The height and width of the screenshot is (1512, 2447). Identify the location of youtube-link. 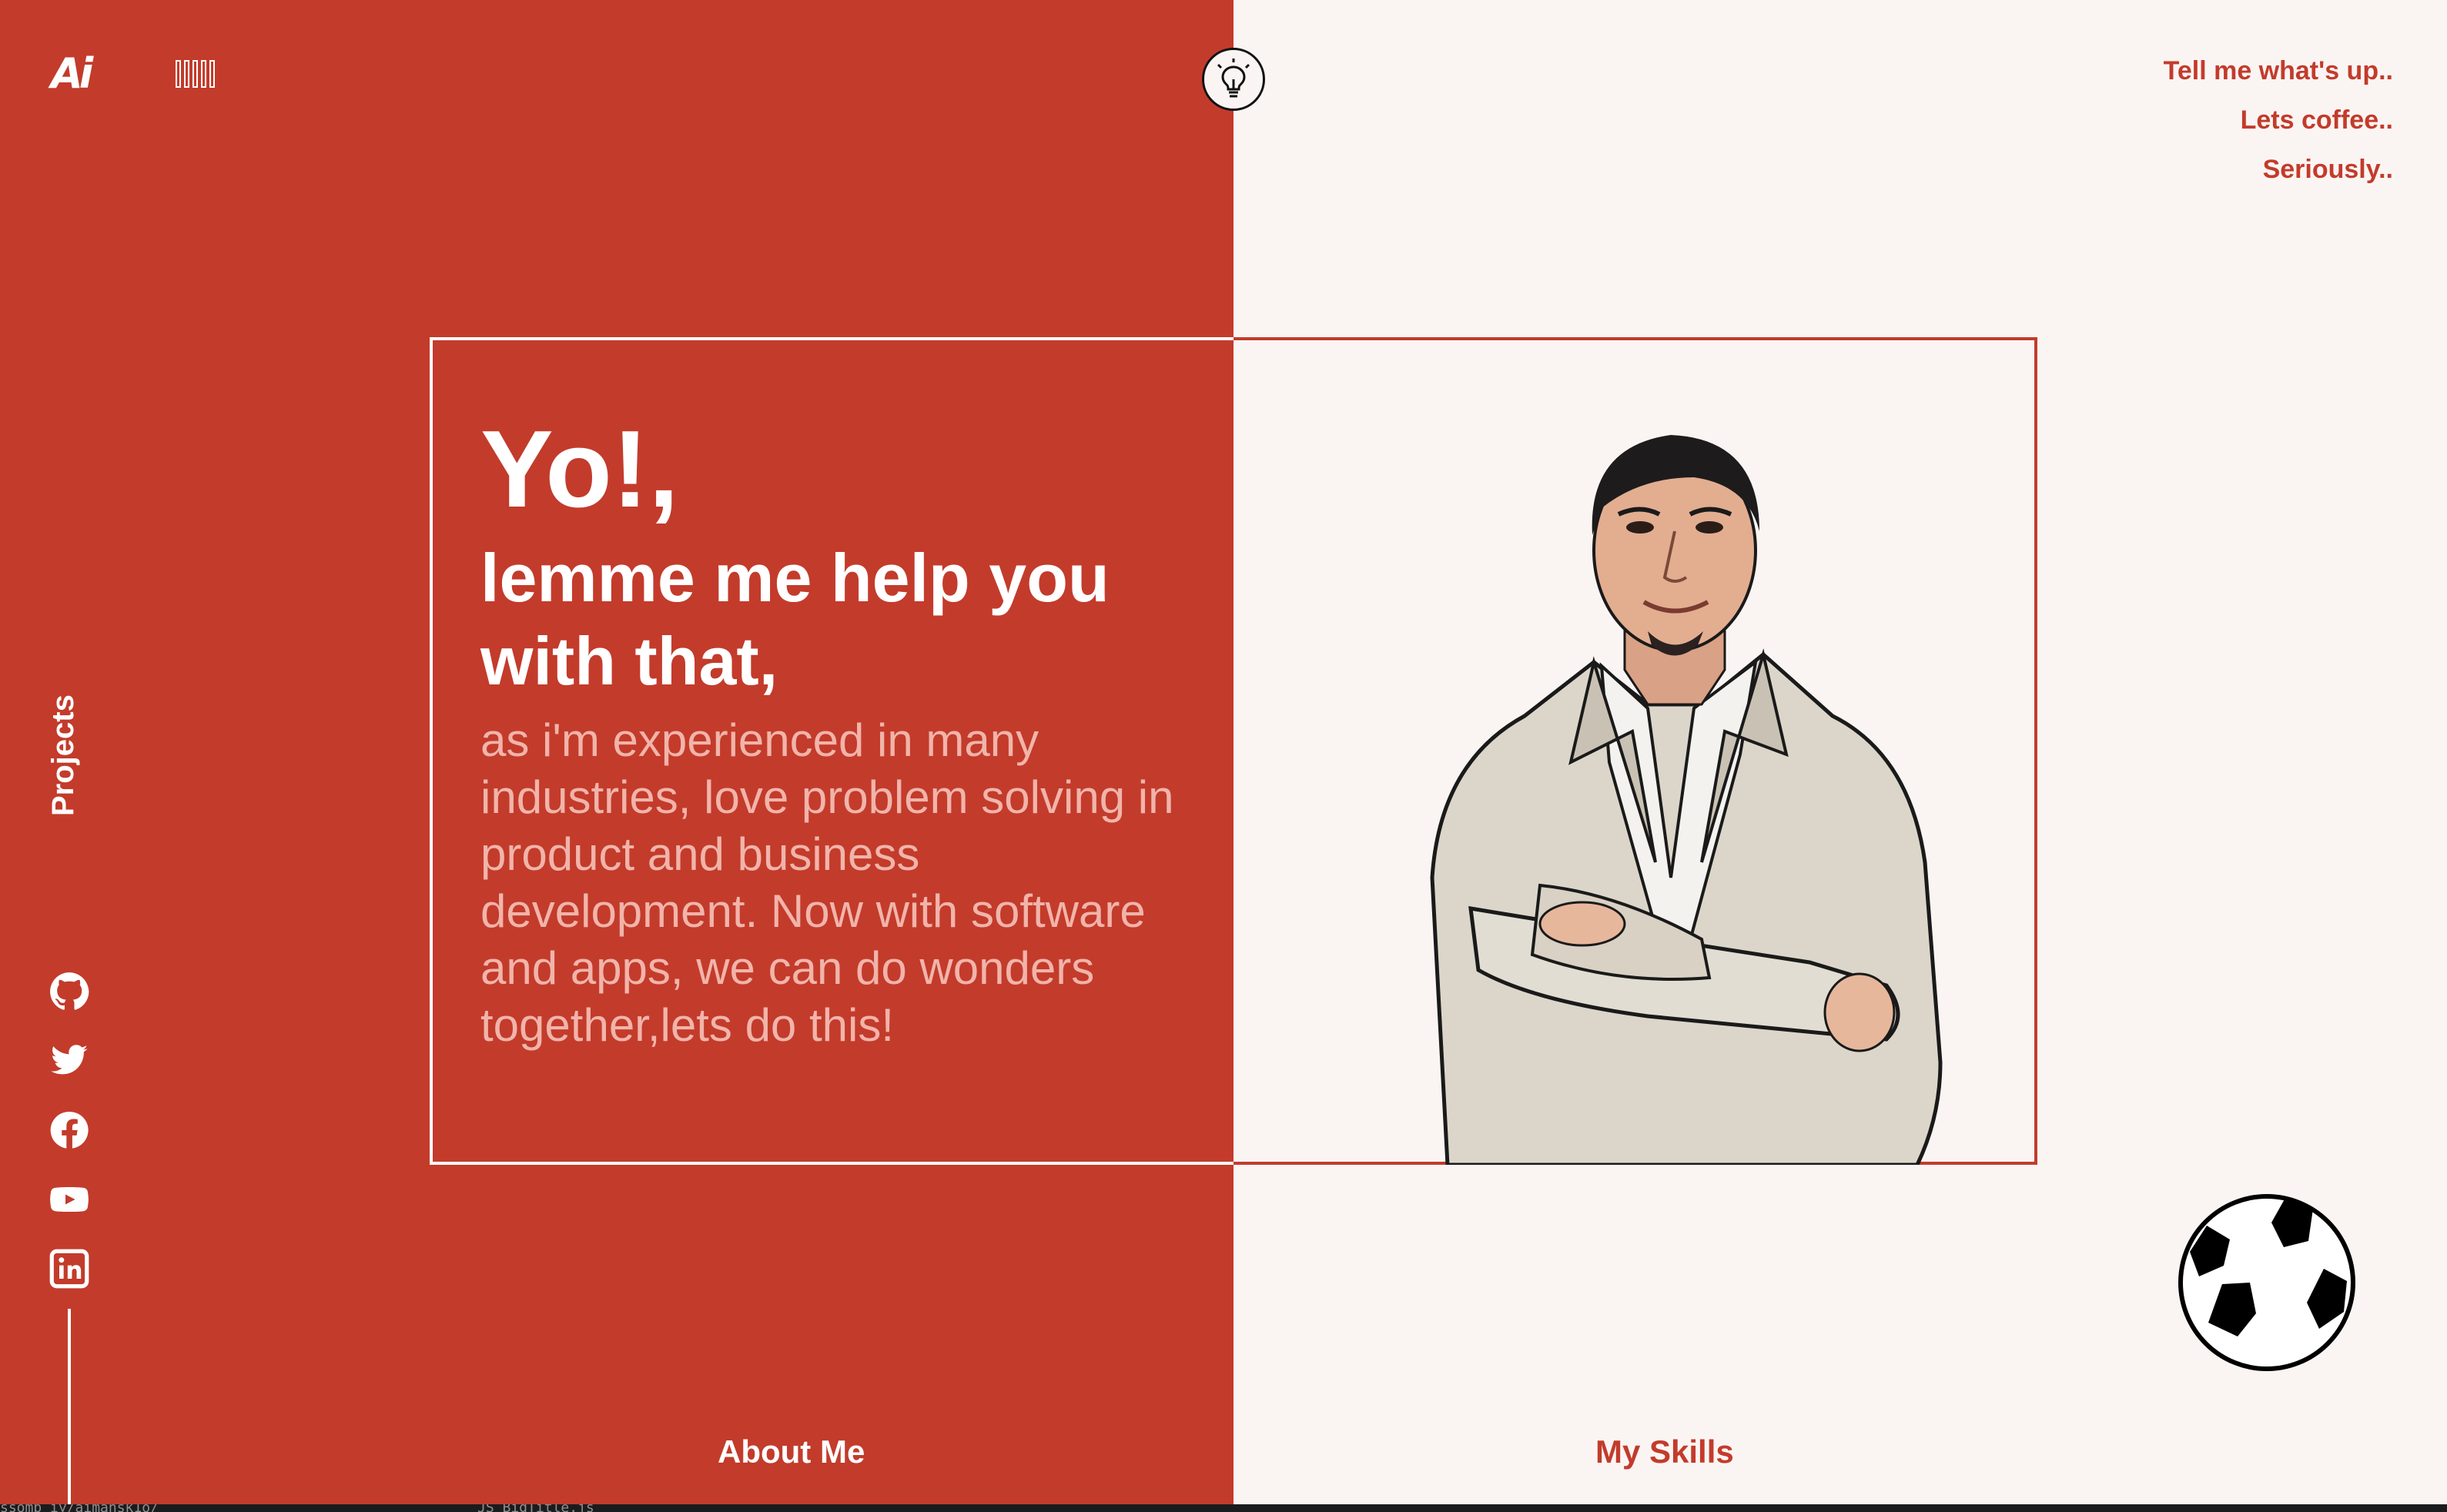
(69, 1199).